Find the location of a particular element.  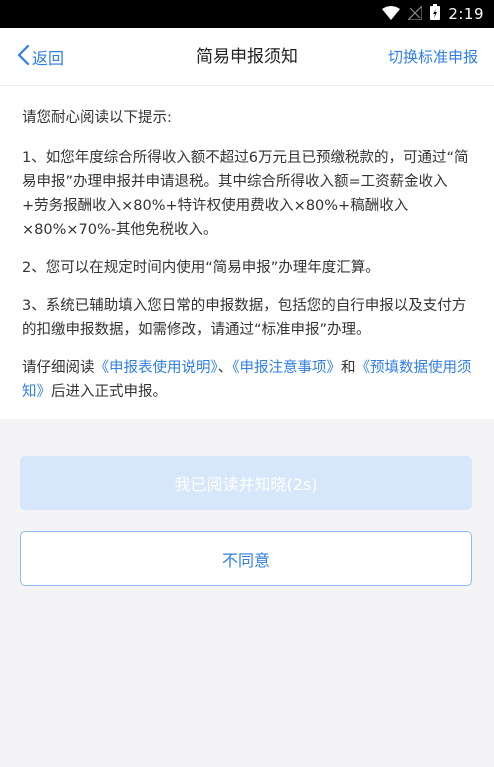

battery-icon is located at coordinates (435, 14).